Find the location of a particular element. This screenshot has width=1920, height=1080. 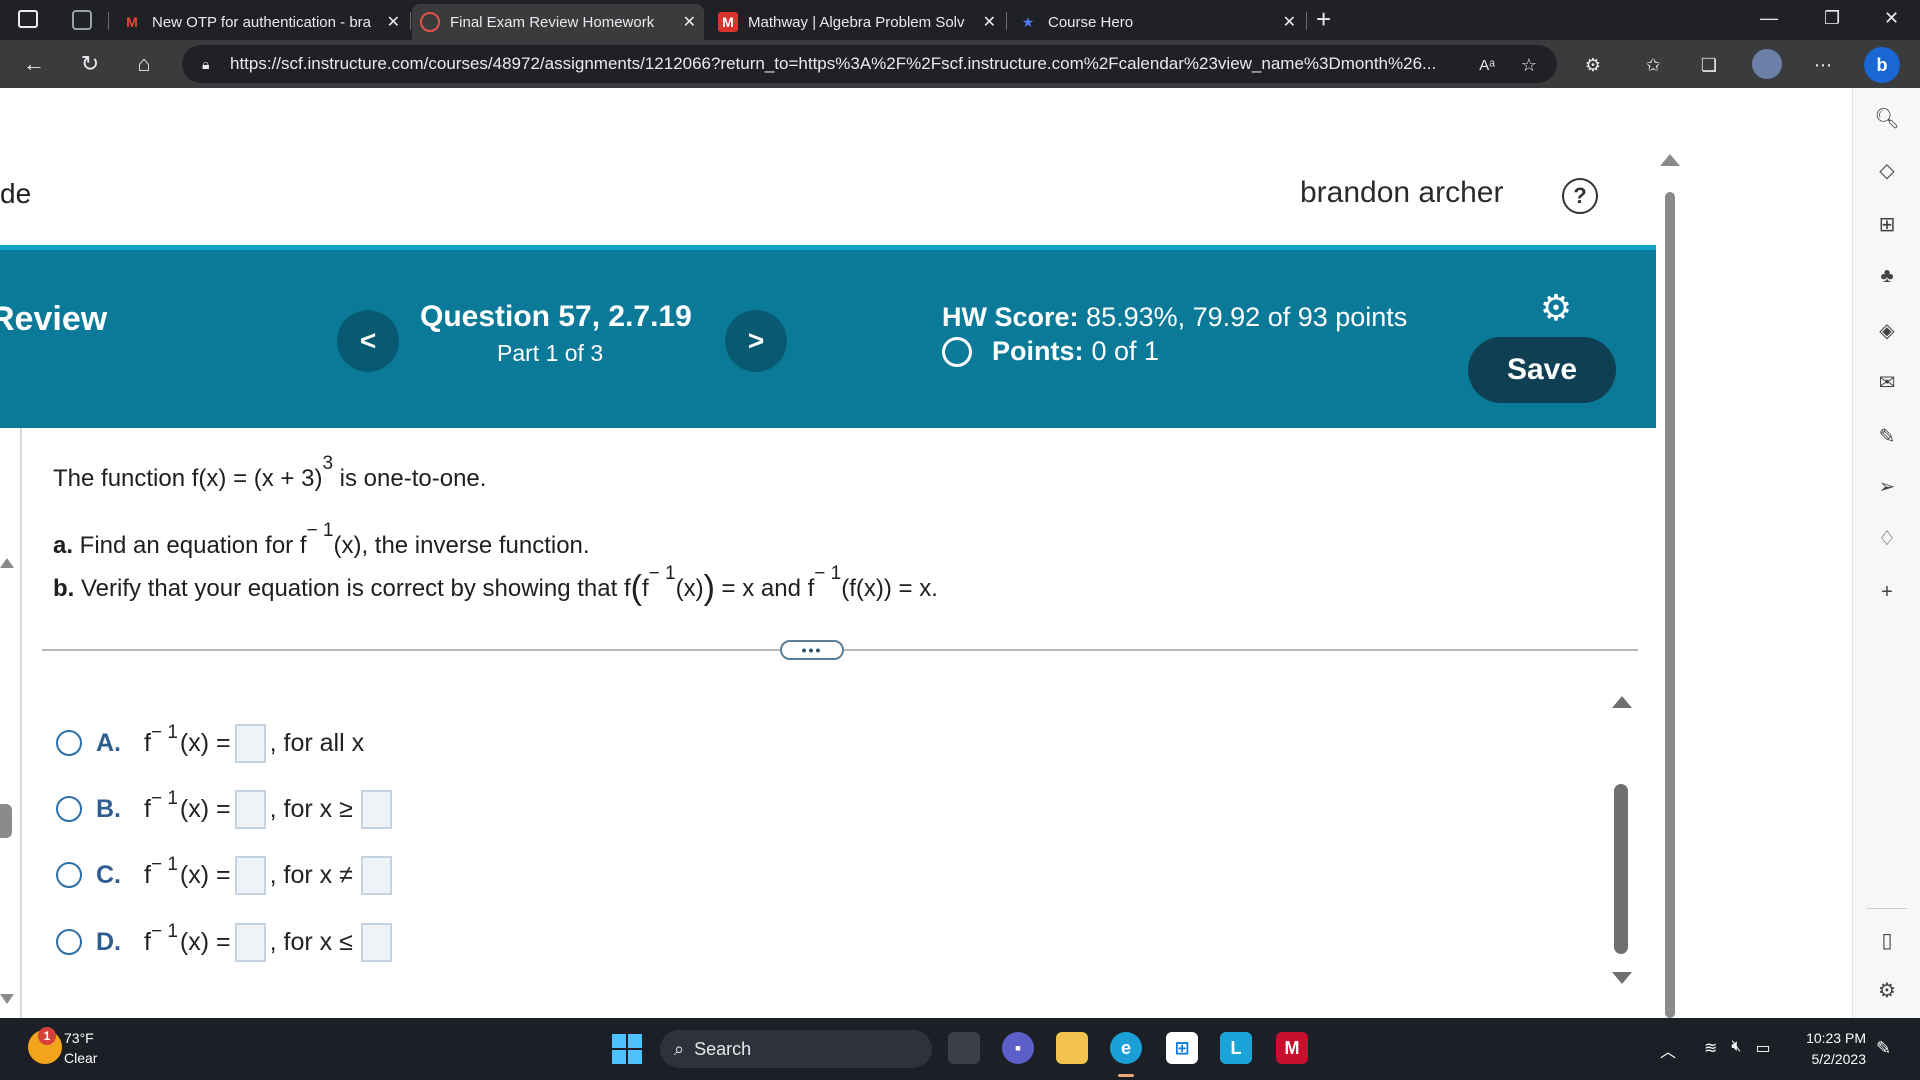

new-tab-button: + is located at coordinates (1323, 19).